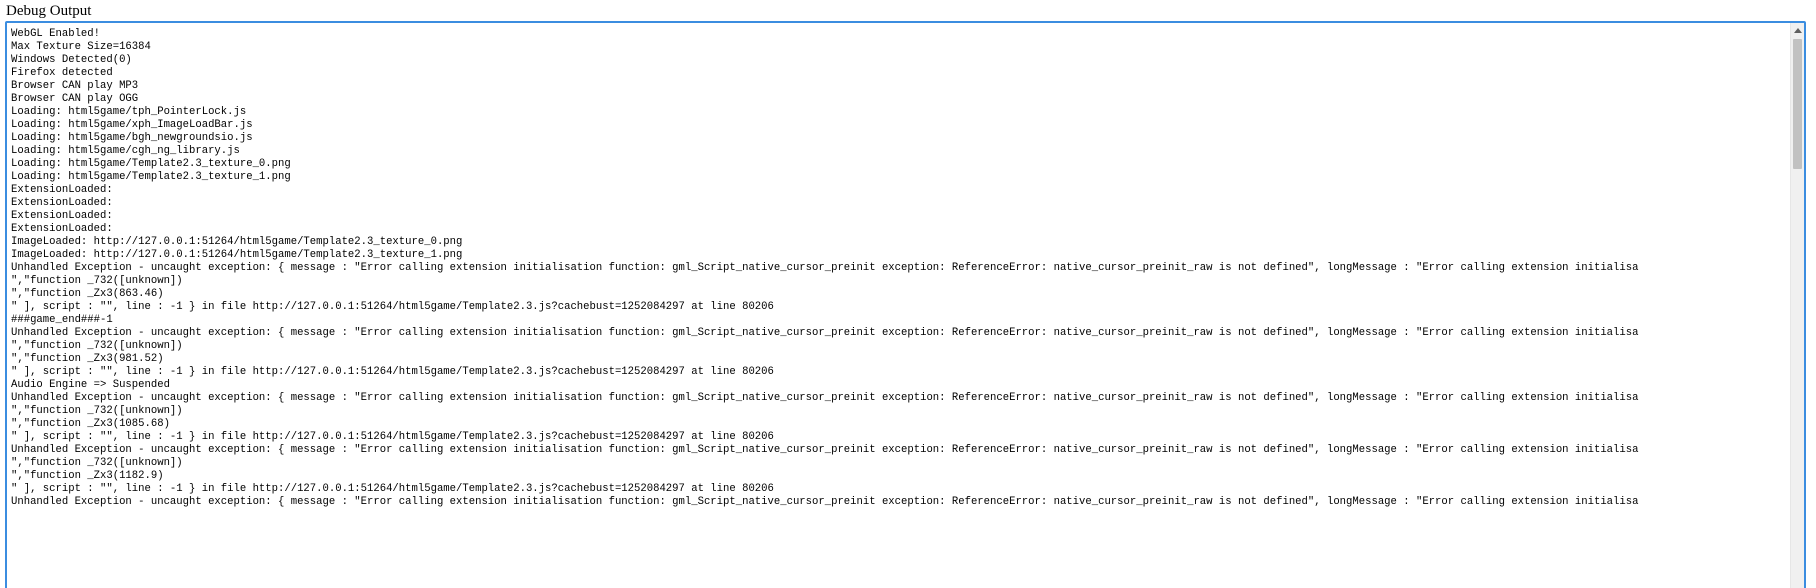 The width and height of the screenshot is (1816, 588). What do you see at coordinates (90, 385) in the screenshot?
I see `log-line: Audio Engine => Suspended` at bounding box center [90, 385].